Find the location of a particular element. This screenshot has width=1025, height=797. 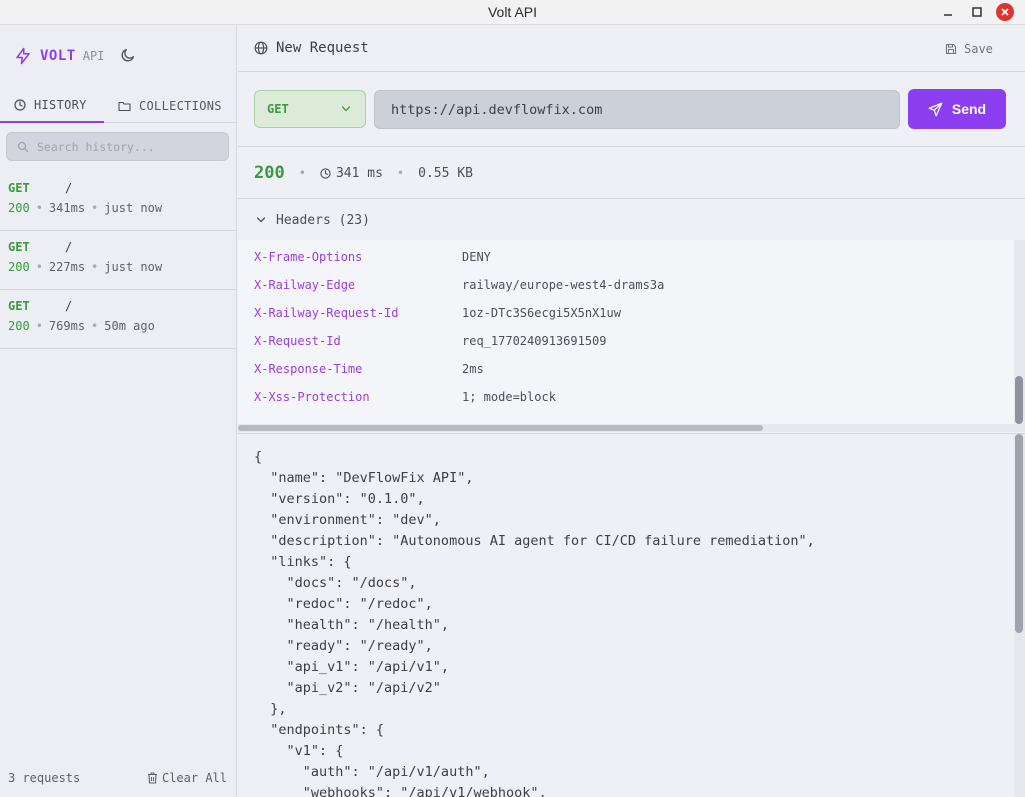

lightning-bolt-icon is located at coordinates (23, 56).